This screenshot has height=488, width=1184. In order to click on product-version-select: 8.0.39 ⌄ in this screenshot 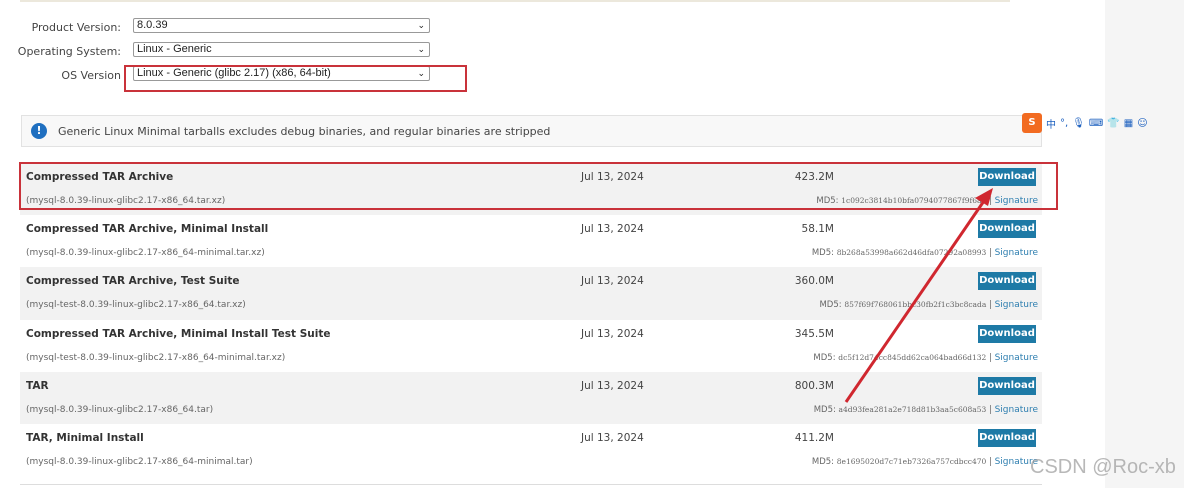, I will do `click(281, 25)`.